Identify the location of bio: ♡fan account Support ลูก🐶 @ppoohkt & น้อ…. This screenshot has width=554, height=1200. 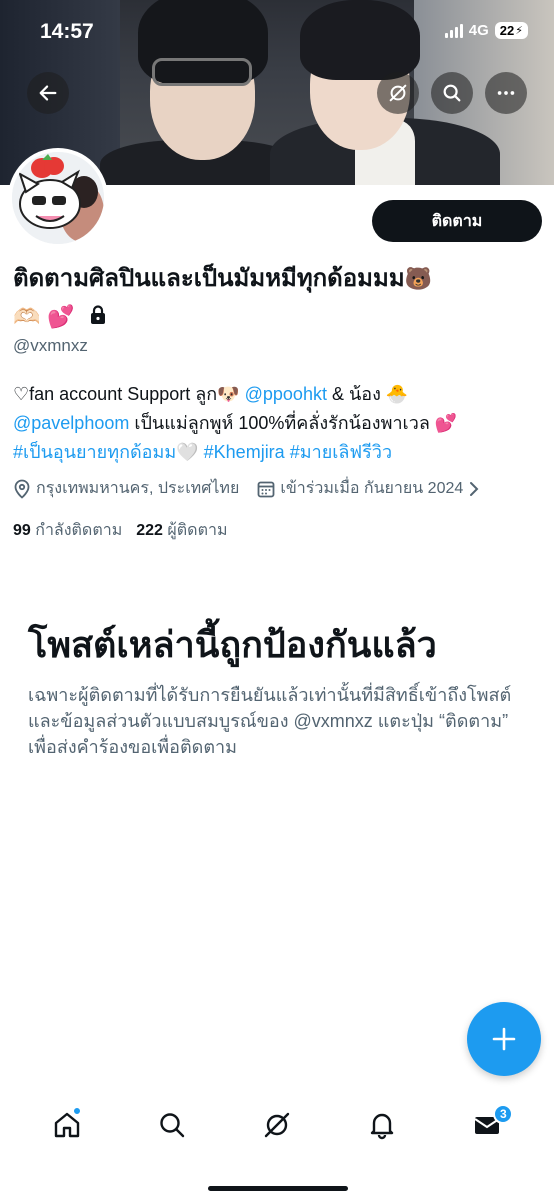
(278, 423).